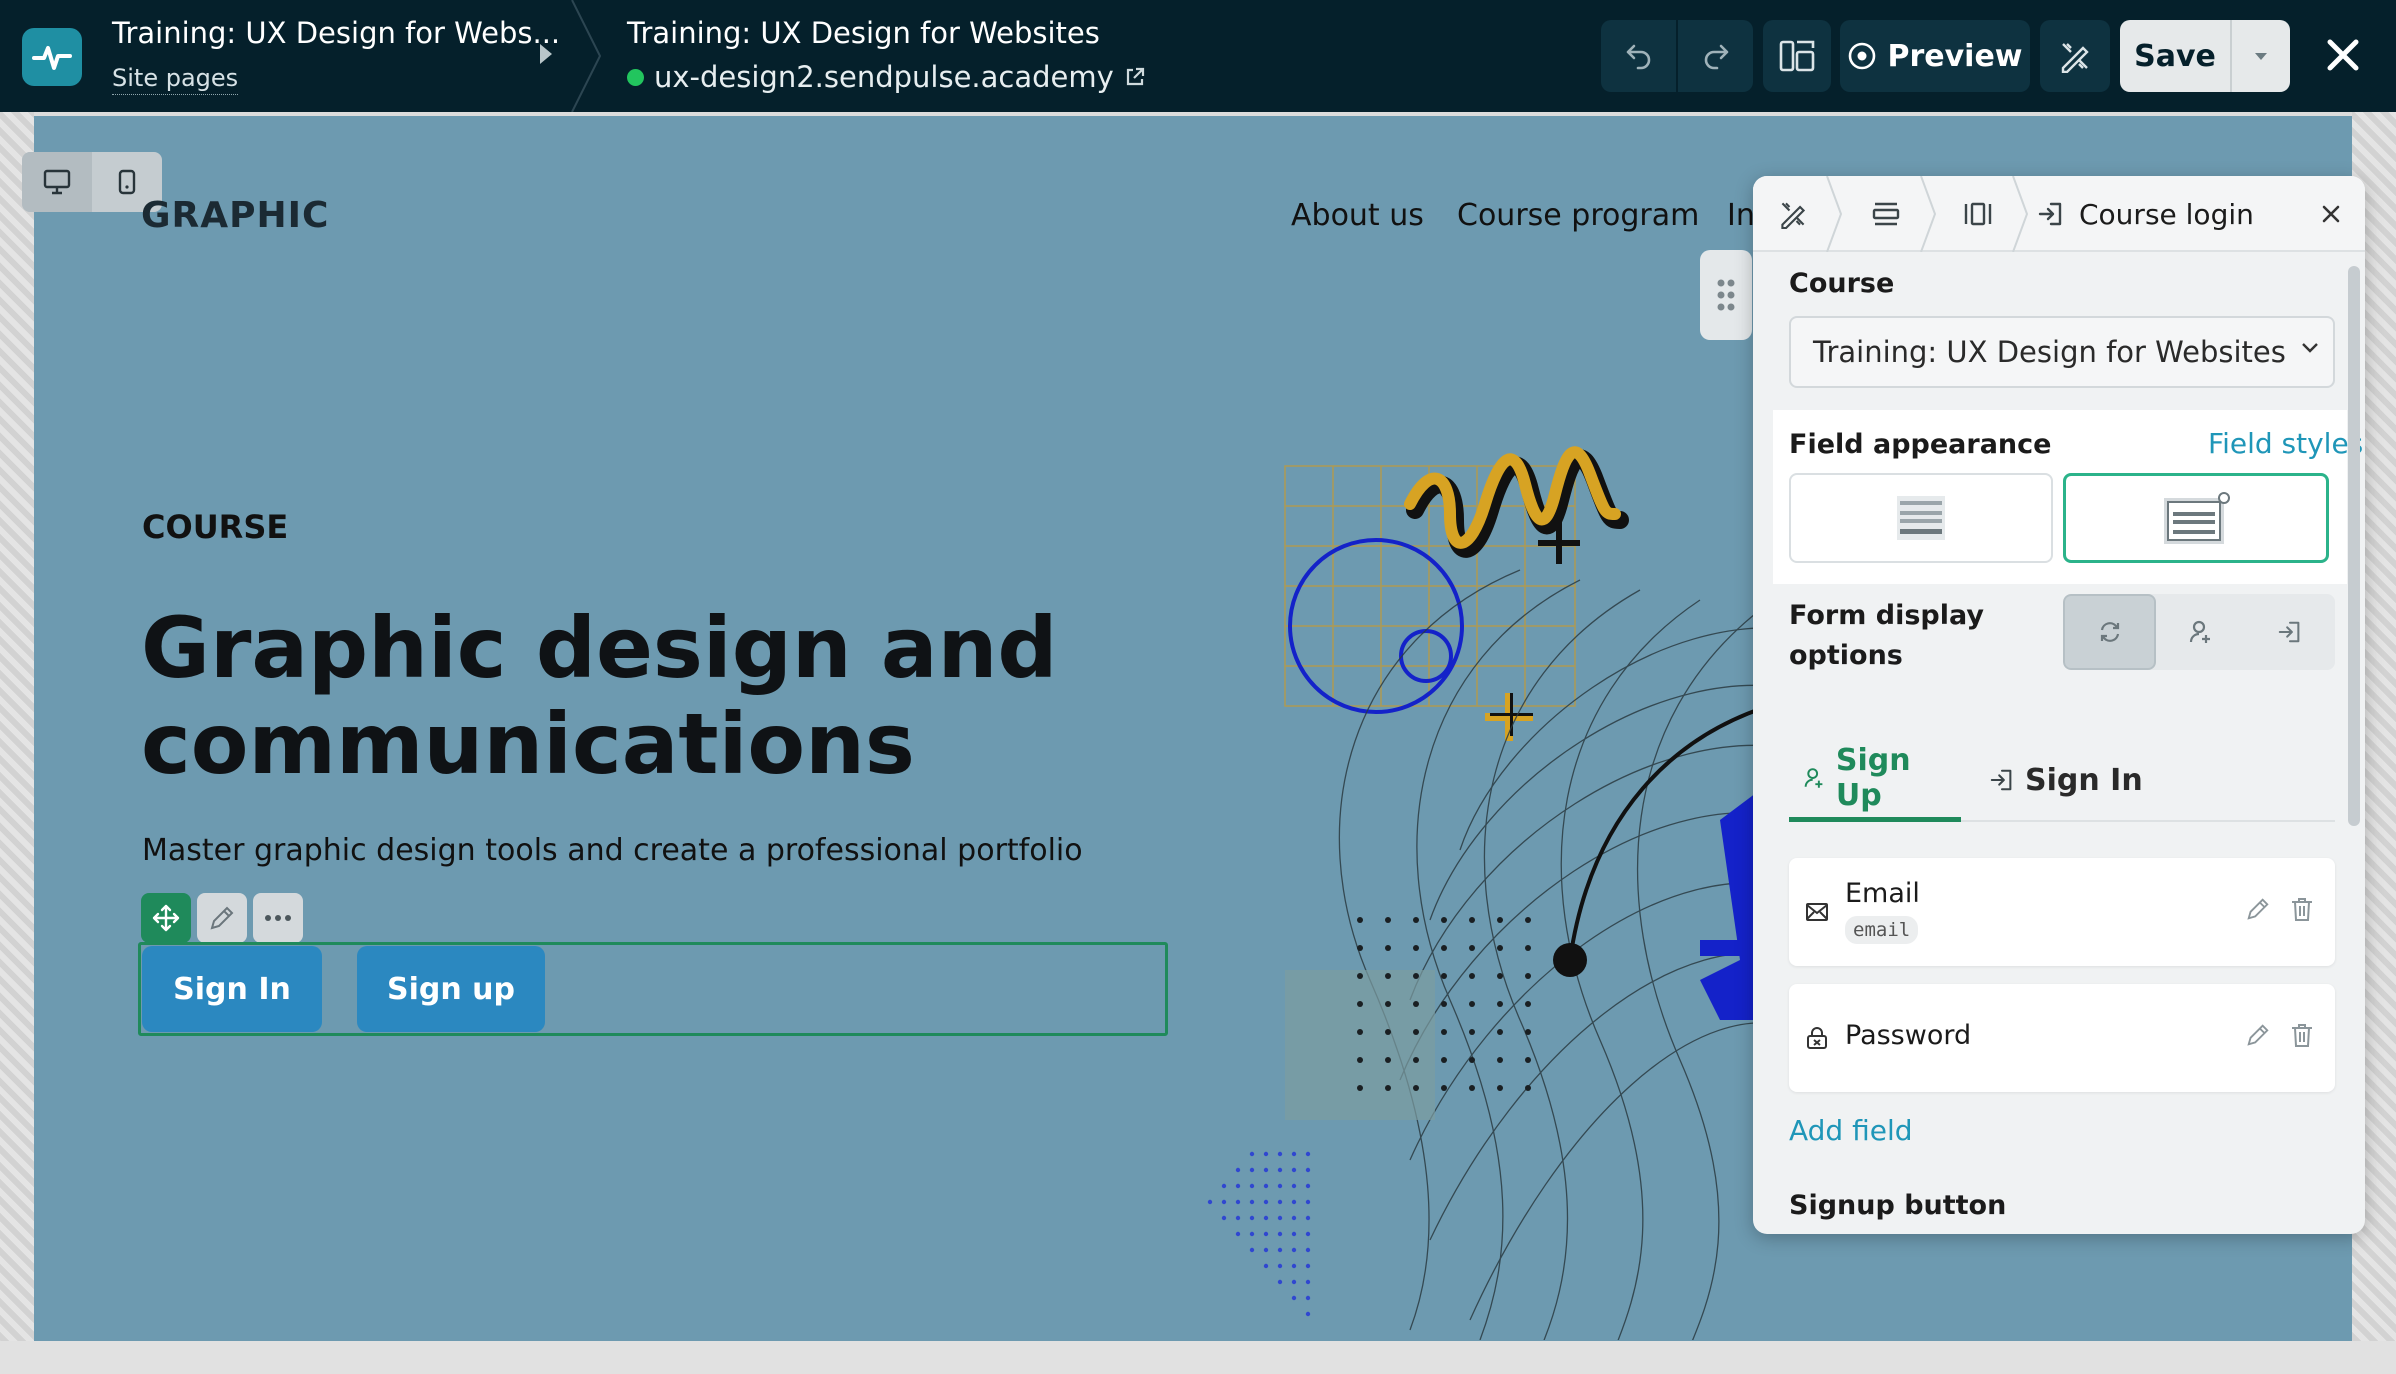  What do you see at coordinates (1357, 215) in the screenshot?
I see `nav-about: About us` at bounding box center [1357, 215].